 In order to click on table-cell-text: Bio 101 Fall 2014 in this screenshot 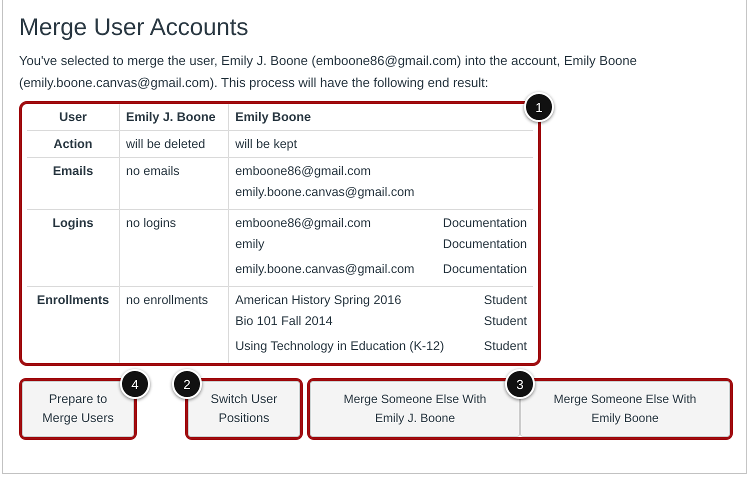, I will do `click(284, 321)`.